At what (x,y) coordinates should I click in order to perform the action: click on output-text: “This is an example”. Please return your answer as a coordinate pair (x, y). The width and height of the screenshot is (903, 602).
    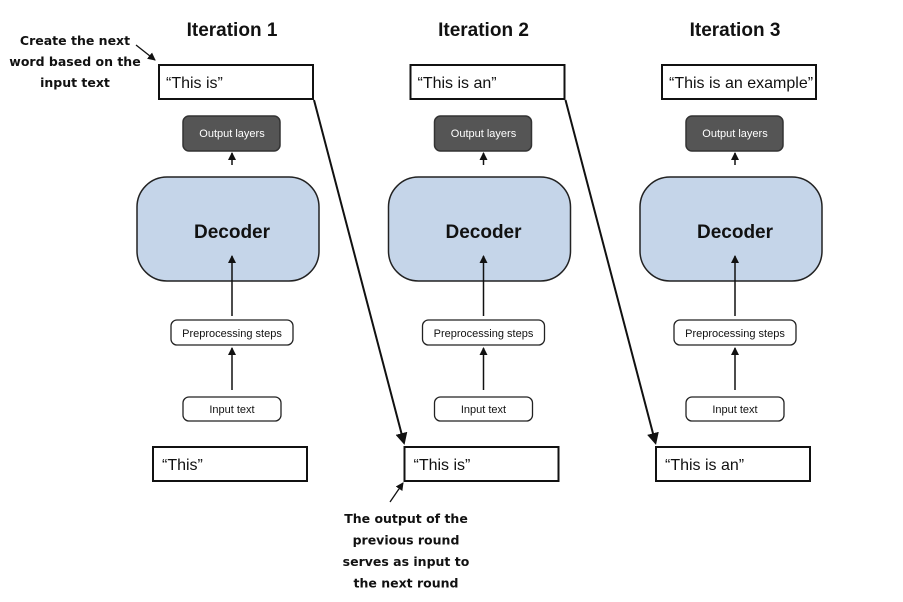
    Looking at the image, I should click on (741, 83).